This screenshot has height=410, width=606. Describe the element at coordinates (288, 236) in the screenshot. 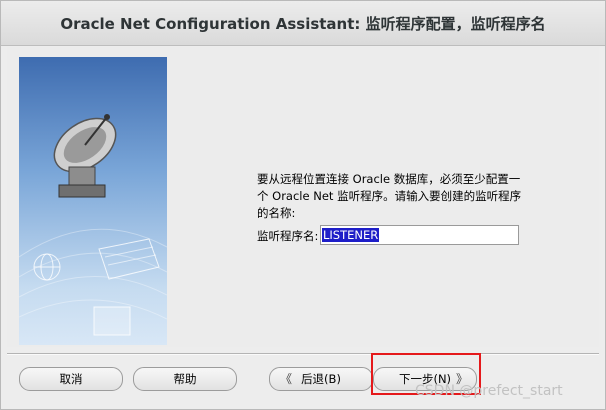

I see `listener-name-label: 监听程序名:` at that location.